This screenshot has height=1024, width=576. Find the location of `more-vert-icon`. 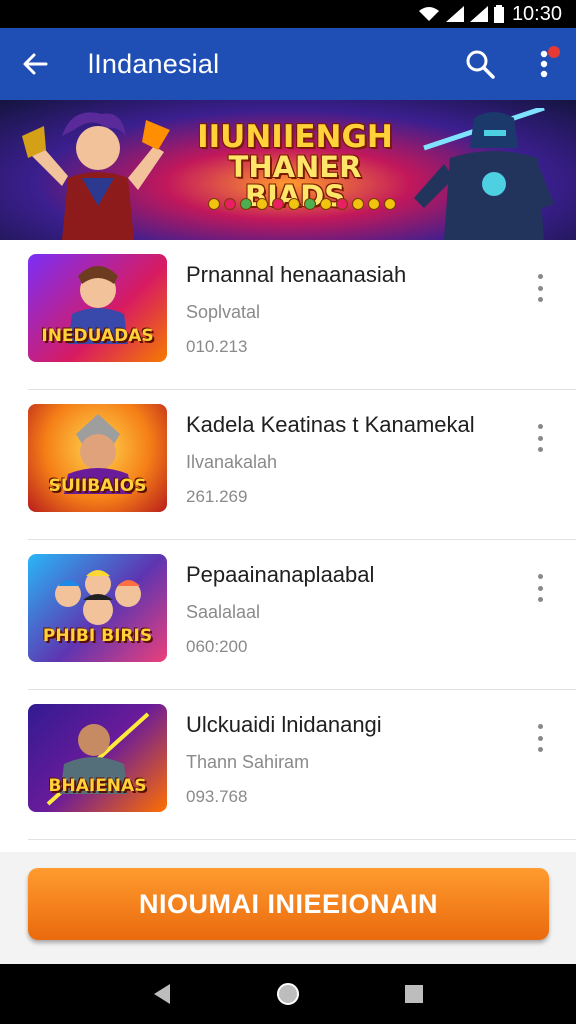

more-vert-icon is located at coordinates (544, 64).